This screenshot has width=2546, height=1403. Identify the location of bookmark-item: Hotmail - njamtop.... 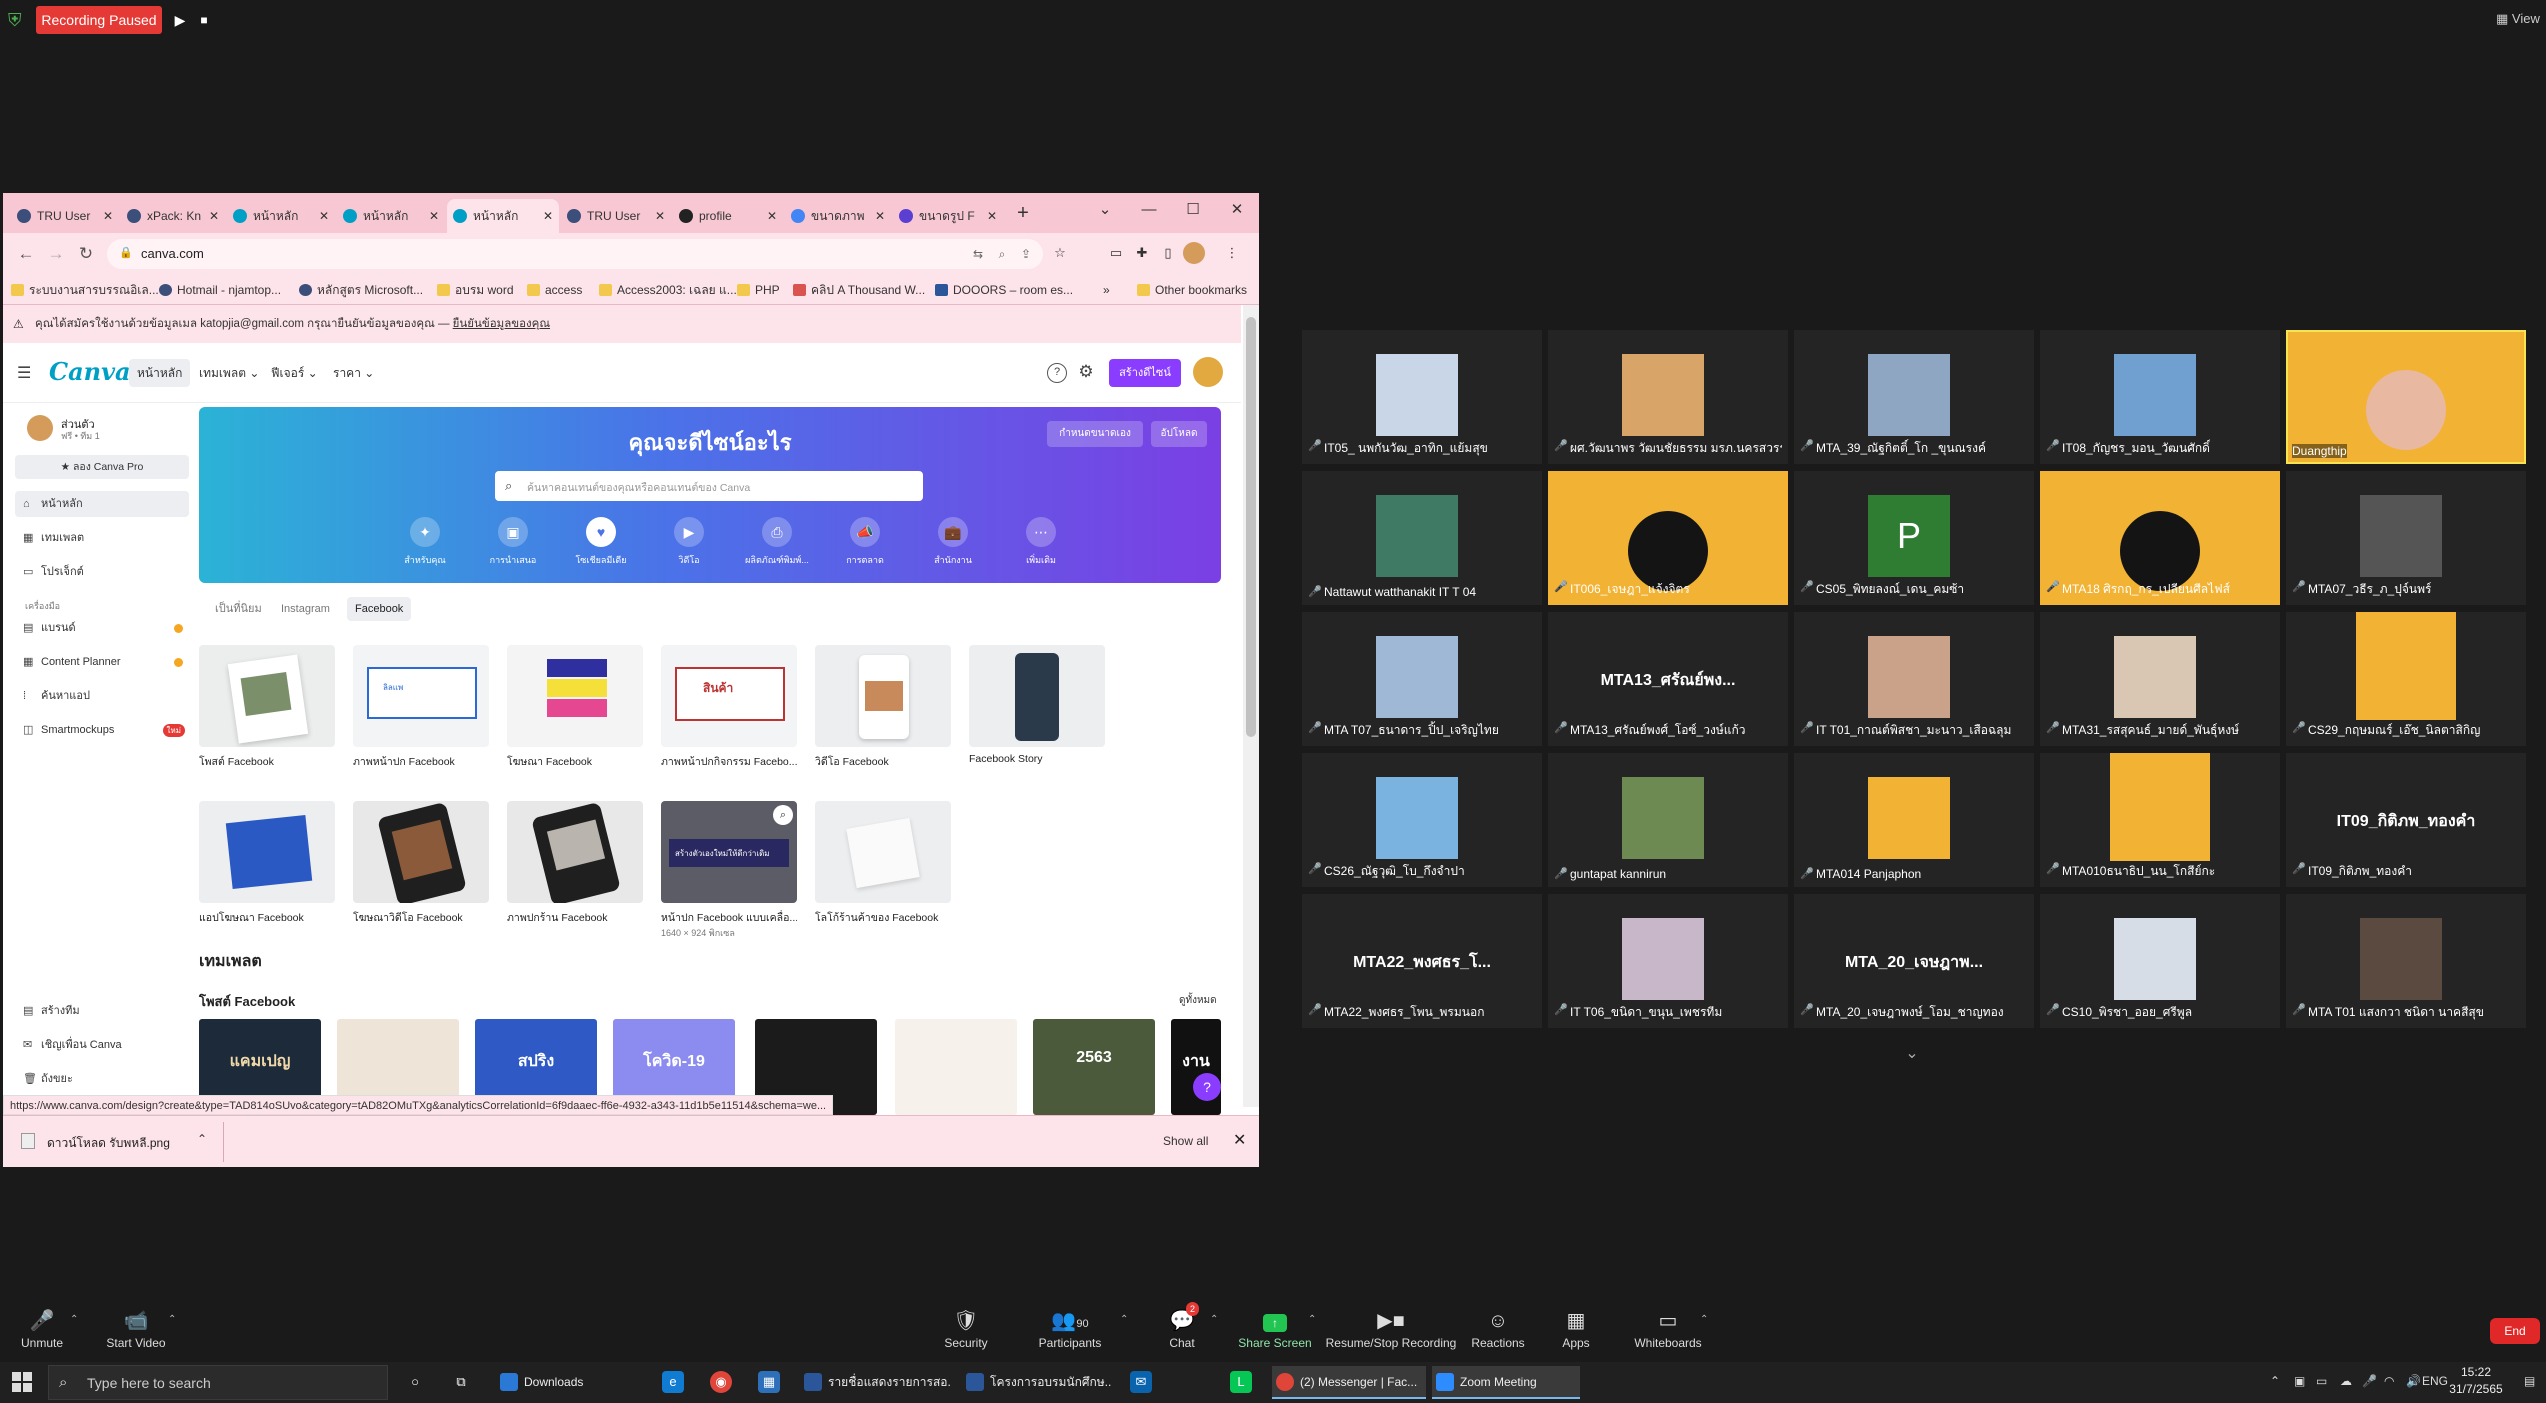
(224, 290).